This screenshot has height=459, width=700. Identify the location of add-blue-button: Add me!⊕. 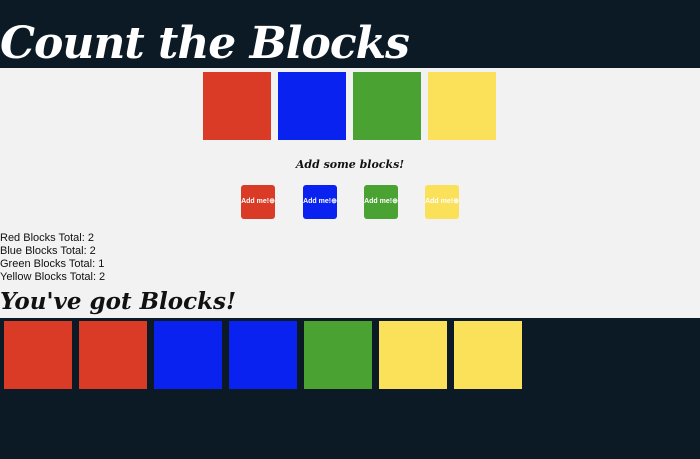
(320, 202).